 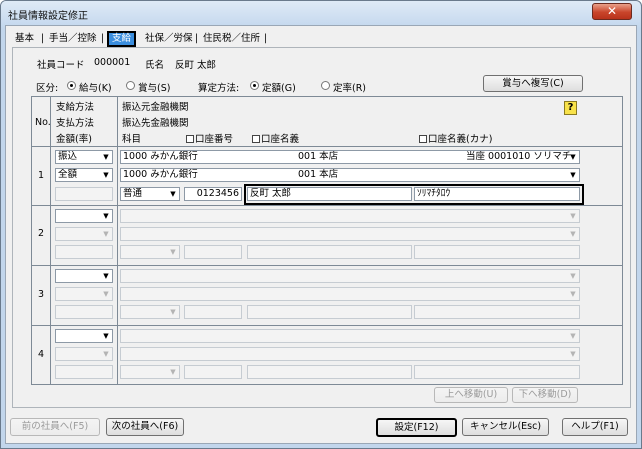 I want to click on tab-strip: 基本 | 手当／控除 | 支給 社保／労保 | 住民税／住所 |, so click(x=162, y=39).